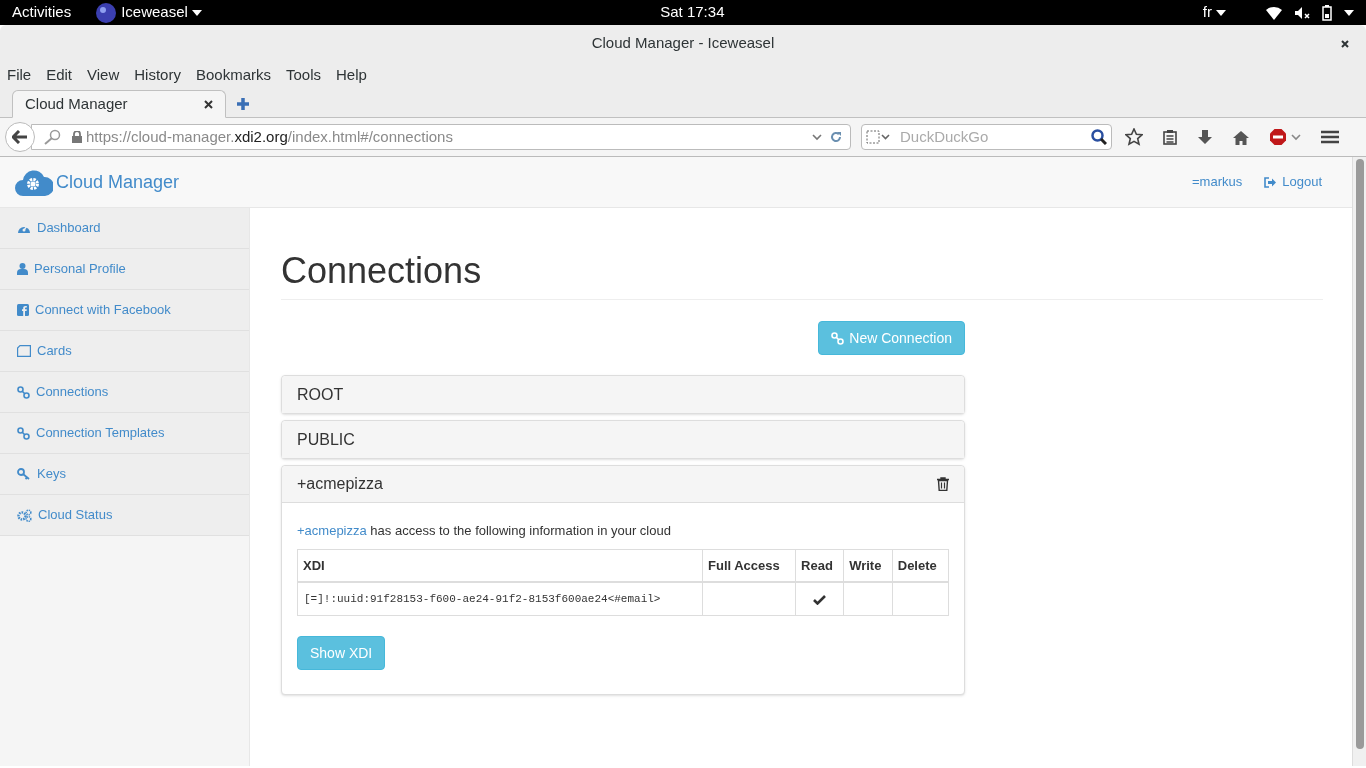 The height and width of the screenshot is (768, 1366). I want to click on dropdown-icon, so click(1296, 137).